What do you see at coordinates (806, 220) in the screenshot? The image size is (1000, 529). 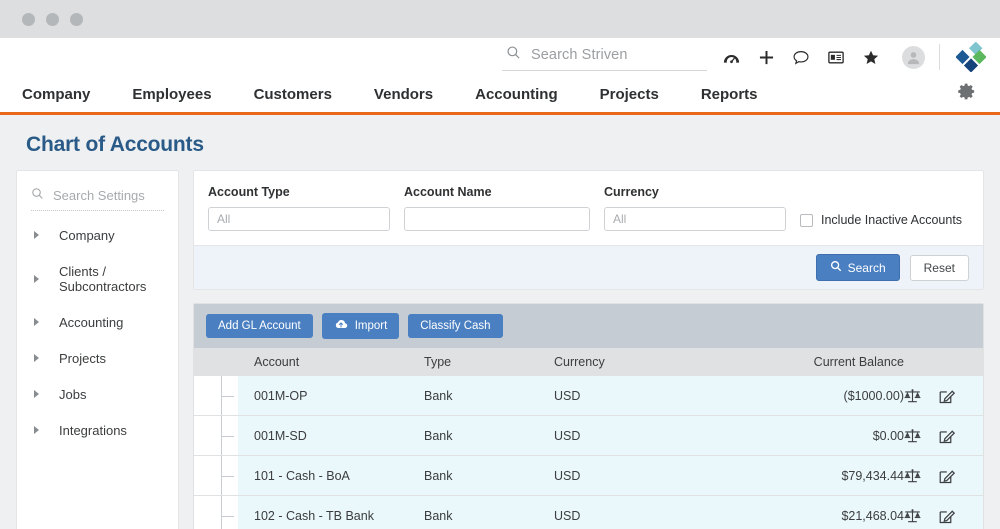 I see `include-inactive-accounts-checkbox` at bounding box center [806, 220].